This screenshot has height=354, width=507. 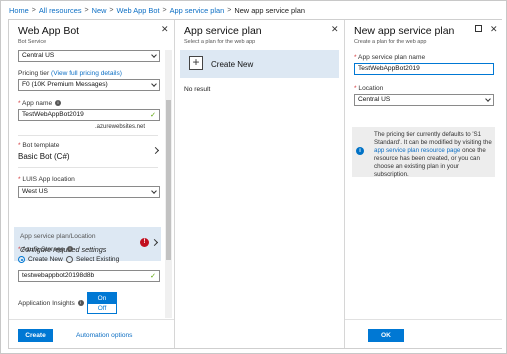 What do you see at coordinates (417, 150) in the screenshot?
I see `resource-page-link: app service plan resource page` at bounding box center [417, 150].